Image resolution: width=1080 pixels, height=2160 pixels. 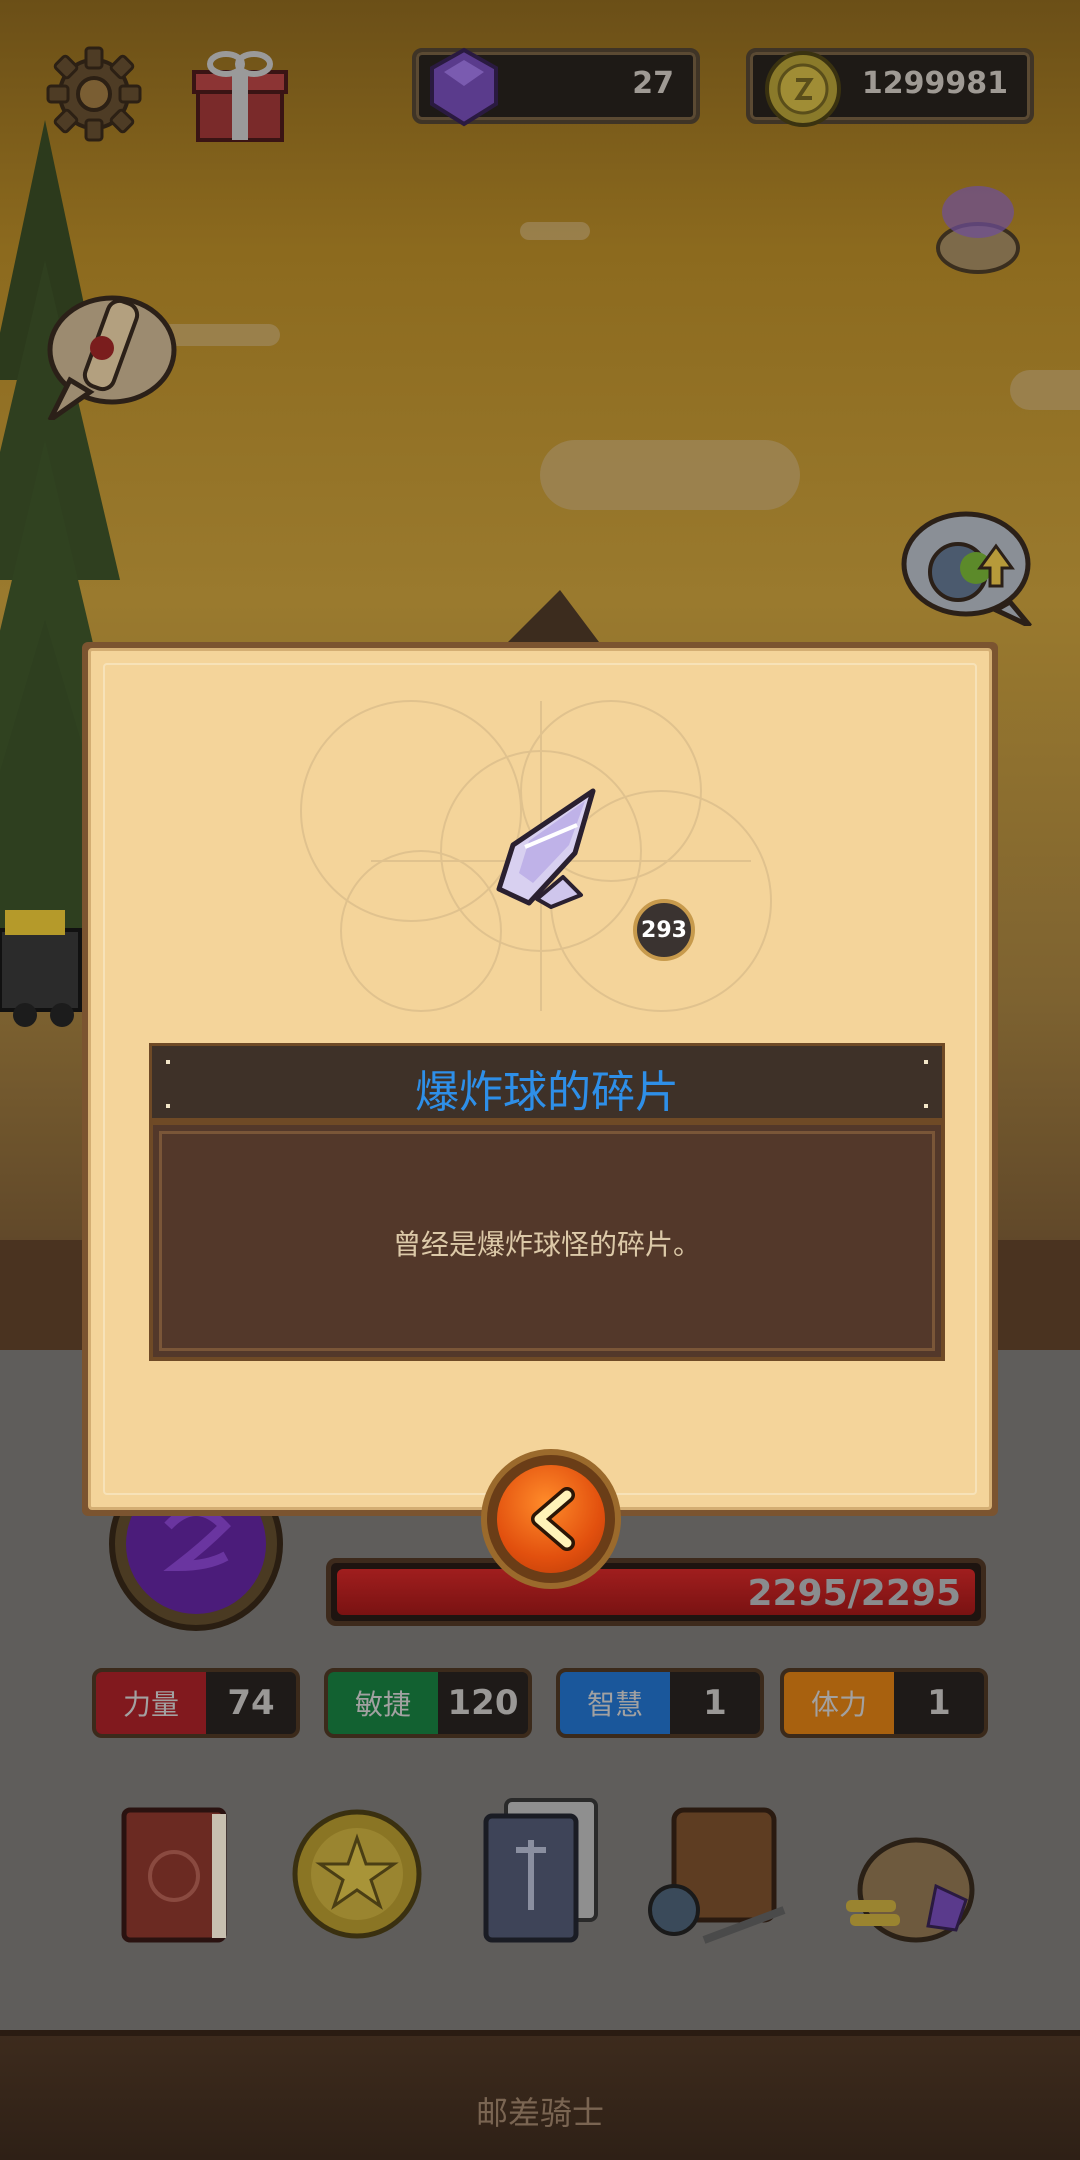 I want to click on purple-gem-icon, so click(x=464, y=87).